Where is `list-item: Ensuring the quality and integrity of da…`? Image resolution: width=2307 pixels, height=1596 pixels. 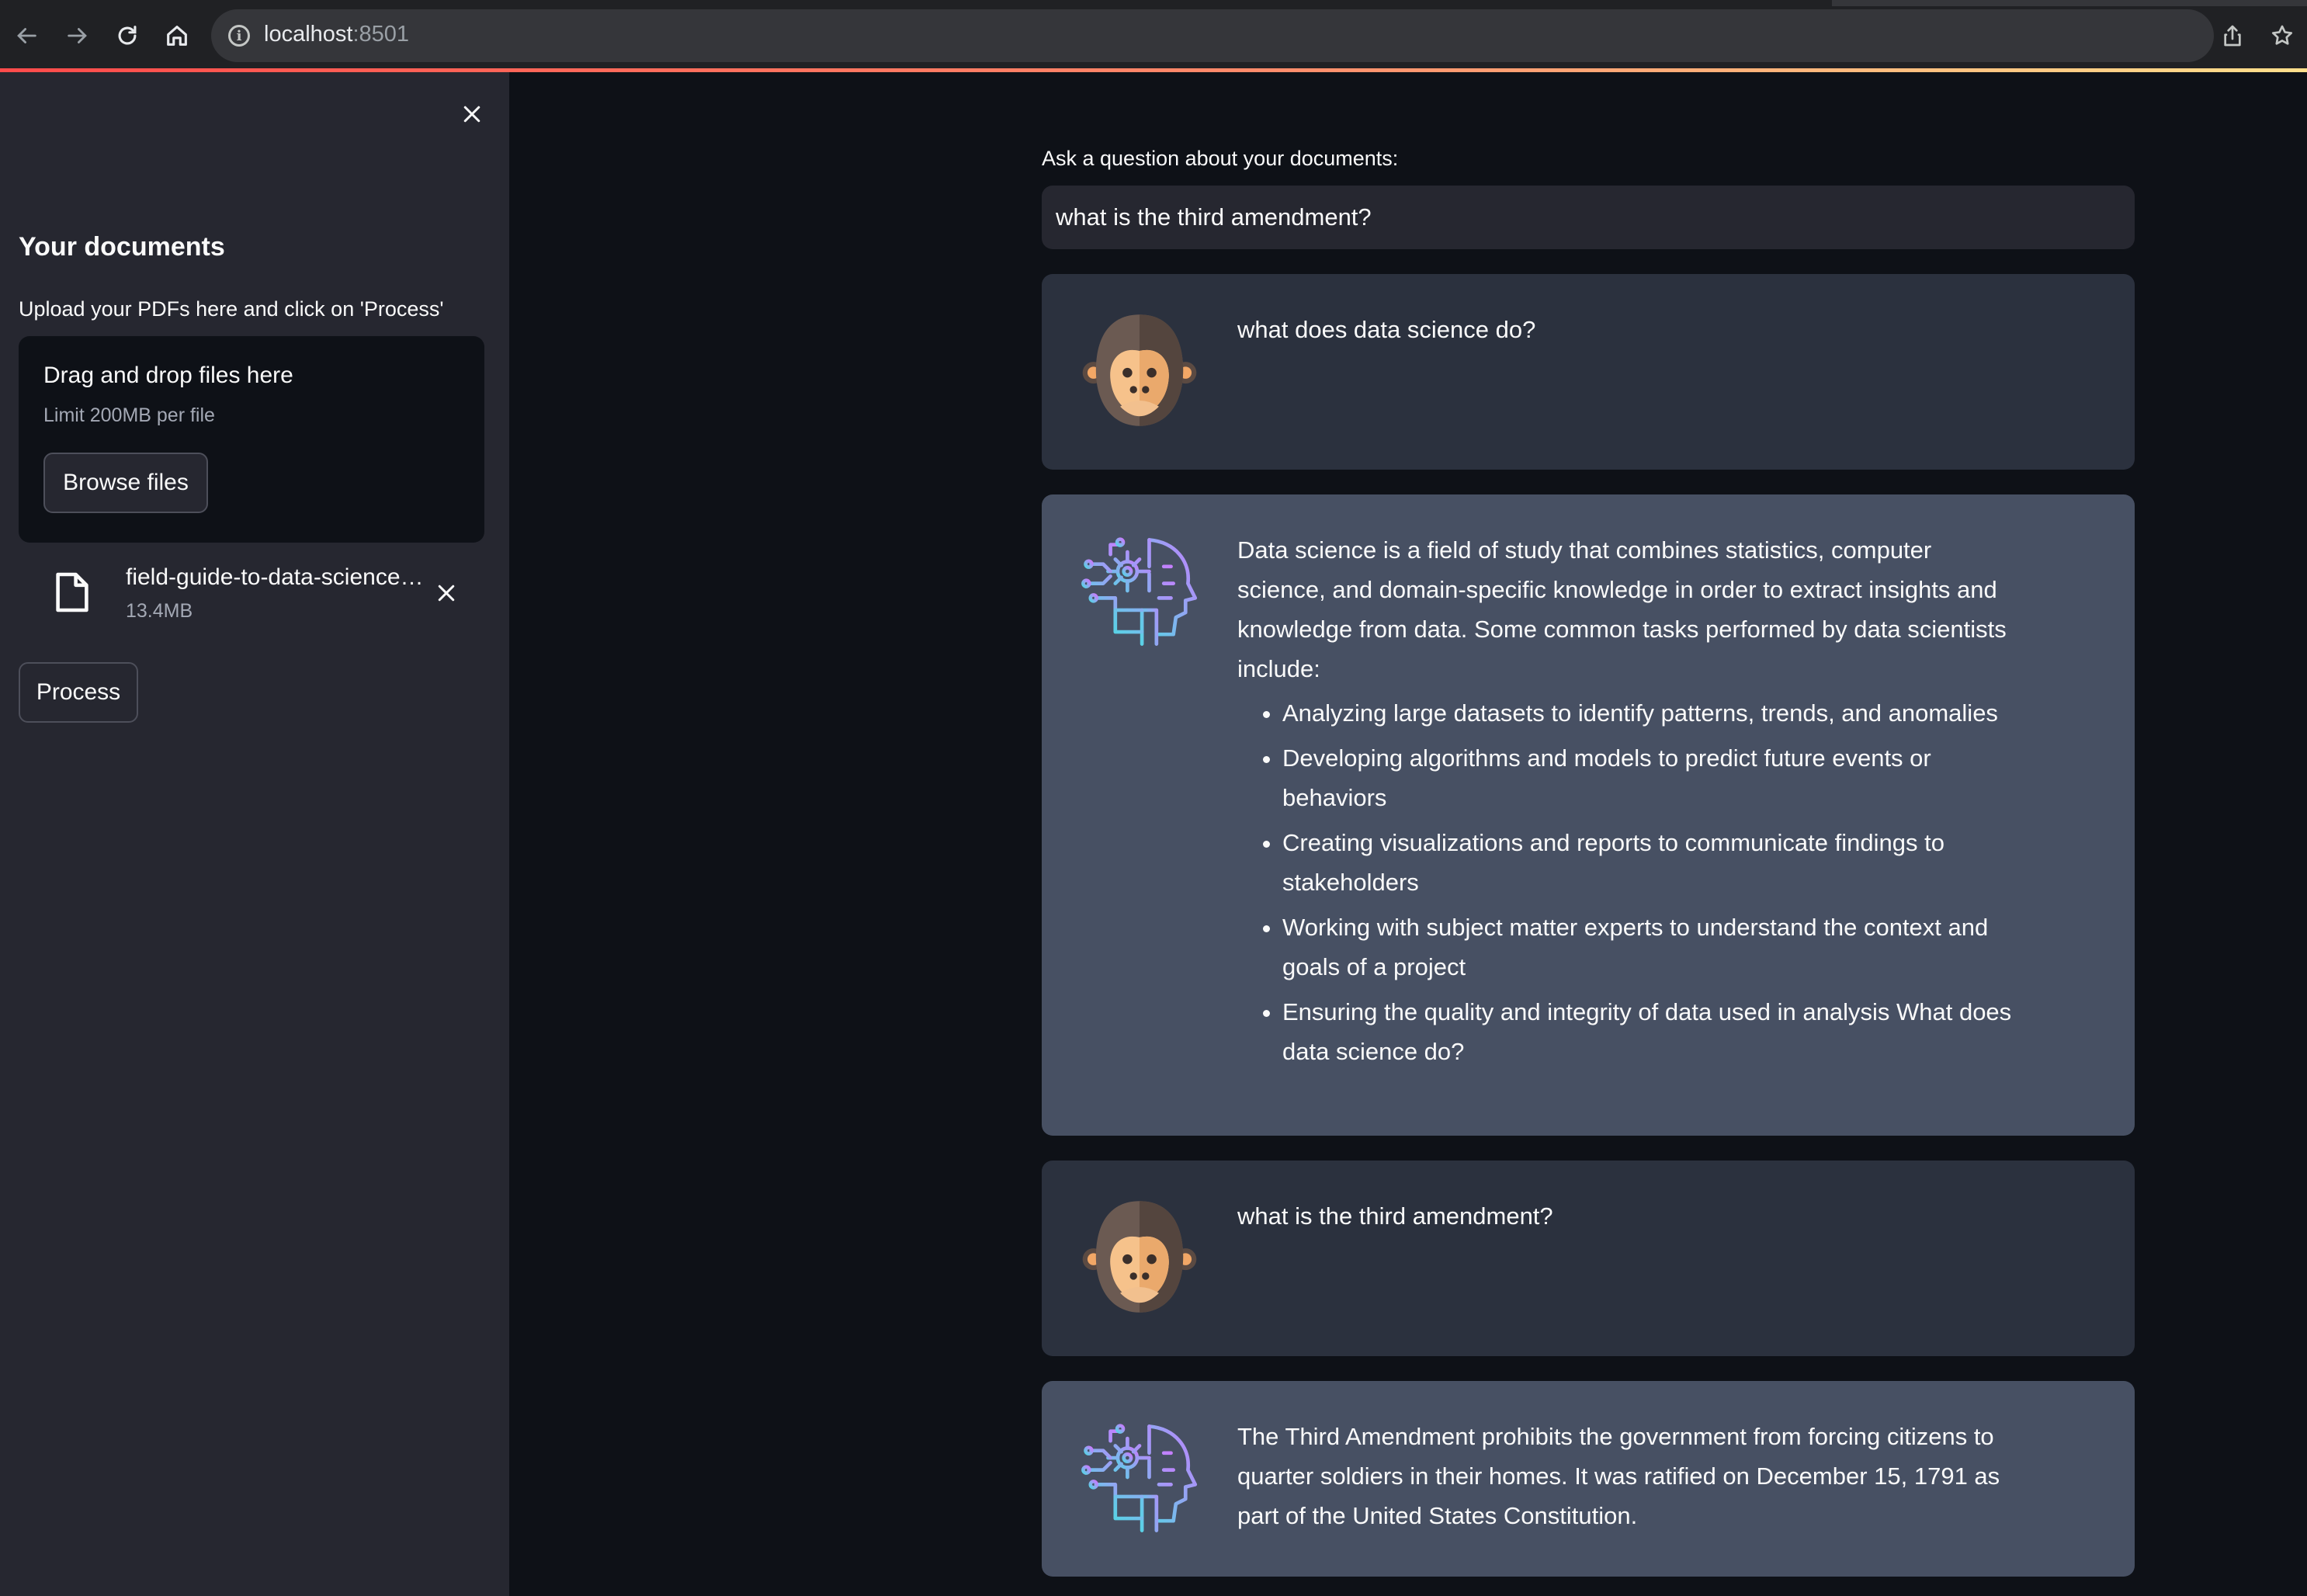
list-item: Ensuring the quality and integrity of da… is located at coordinates (1648, 1031).